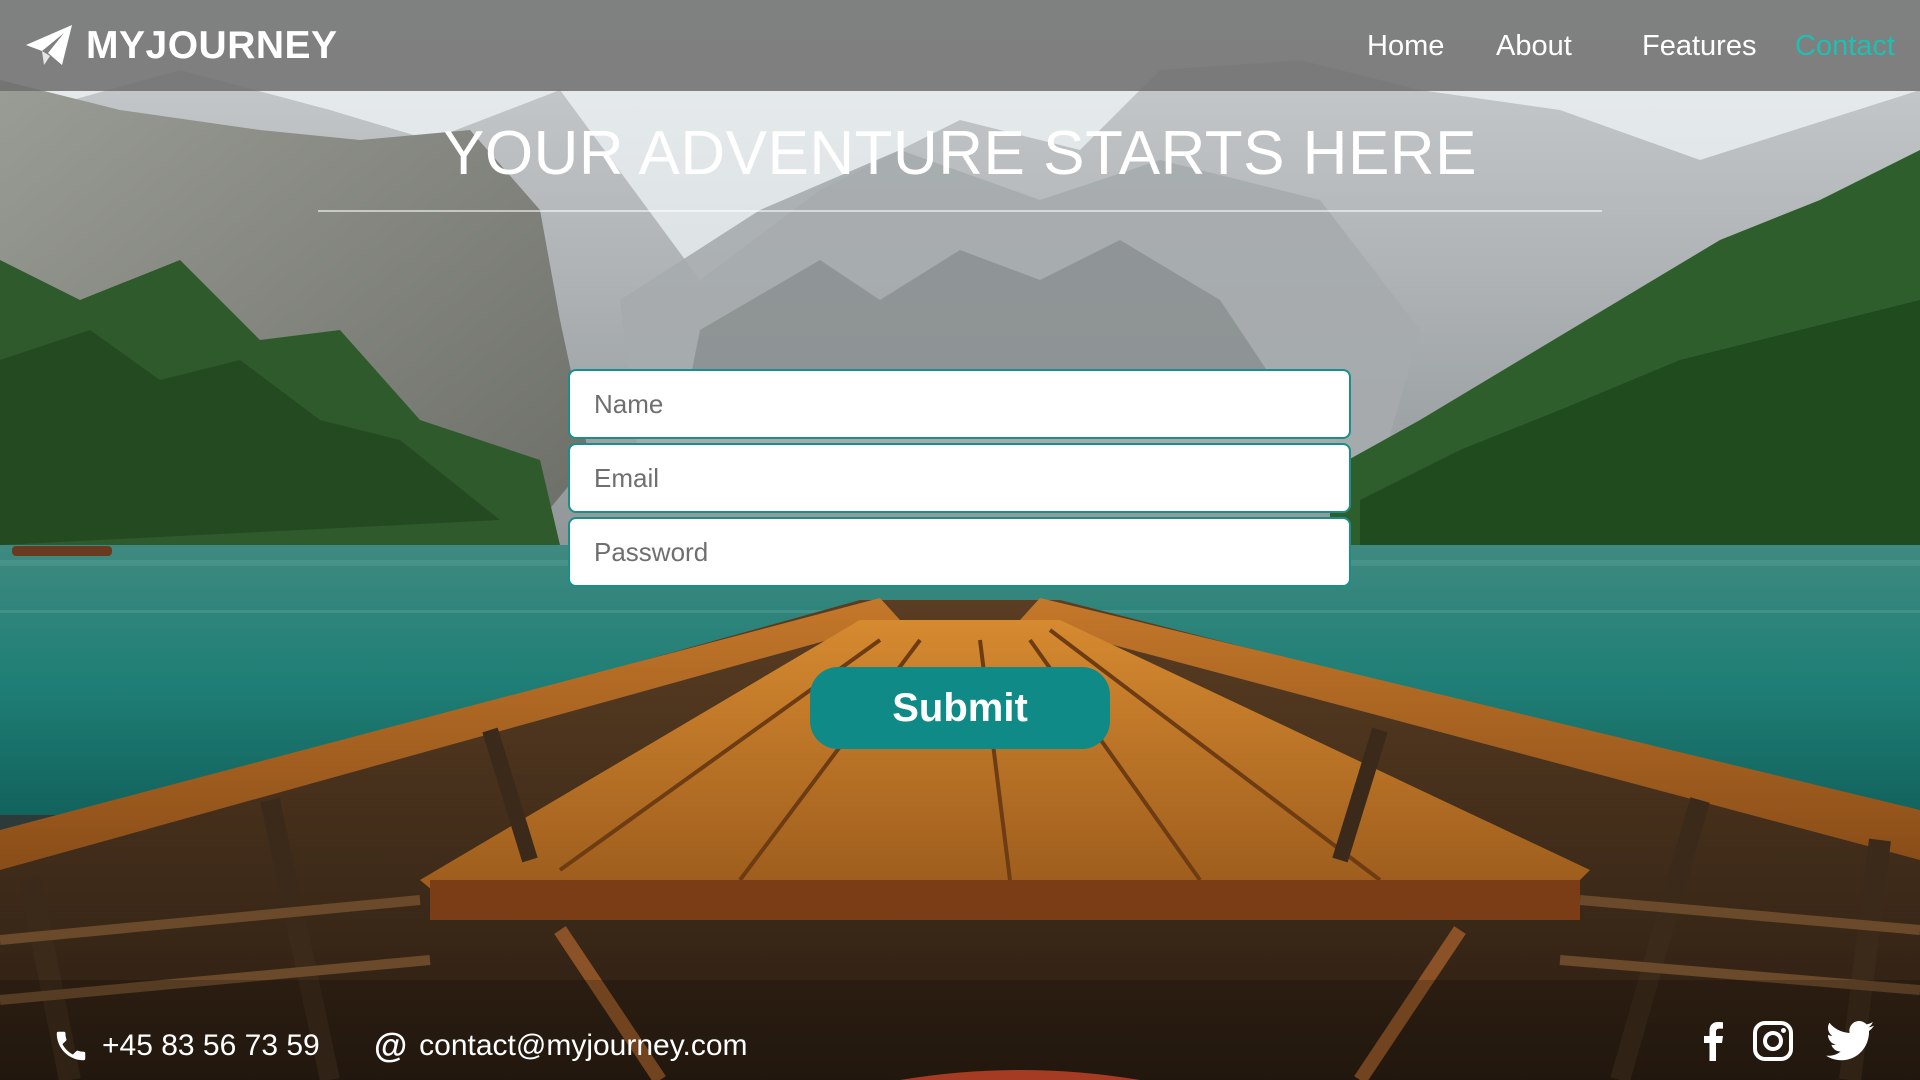  What do you see at coordinates (960, 708) in the screenshot?
I see `submit-button: Submit` at bounding box center [960, 708].